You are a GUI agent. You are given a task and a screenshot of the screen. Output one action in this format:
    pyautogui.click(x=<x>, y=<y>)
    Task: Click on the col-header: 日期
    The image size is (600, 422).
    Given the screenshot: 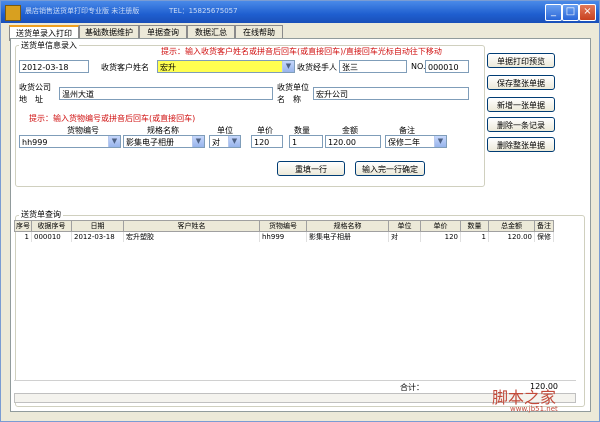 What is the action you would take?
    pyautogui.click(x=97, y=226)
    